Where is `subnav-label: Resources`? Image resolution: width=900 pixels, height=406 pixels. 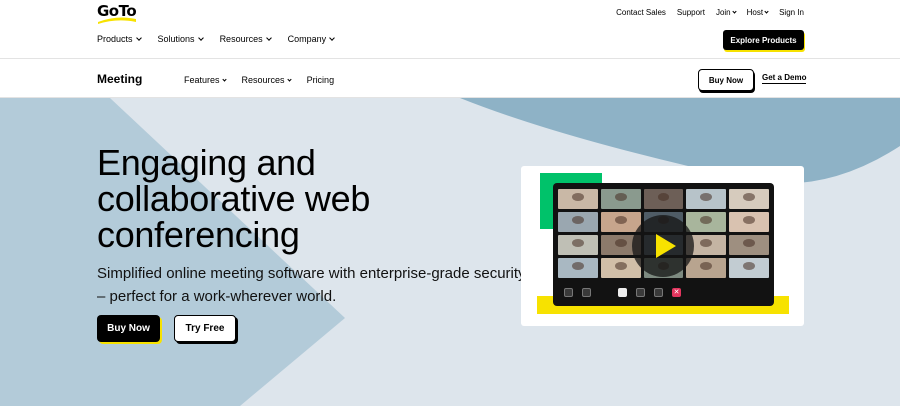
subnav-label: Resources is located at coordinates (263, 80).